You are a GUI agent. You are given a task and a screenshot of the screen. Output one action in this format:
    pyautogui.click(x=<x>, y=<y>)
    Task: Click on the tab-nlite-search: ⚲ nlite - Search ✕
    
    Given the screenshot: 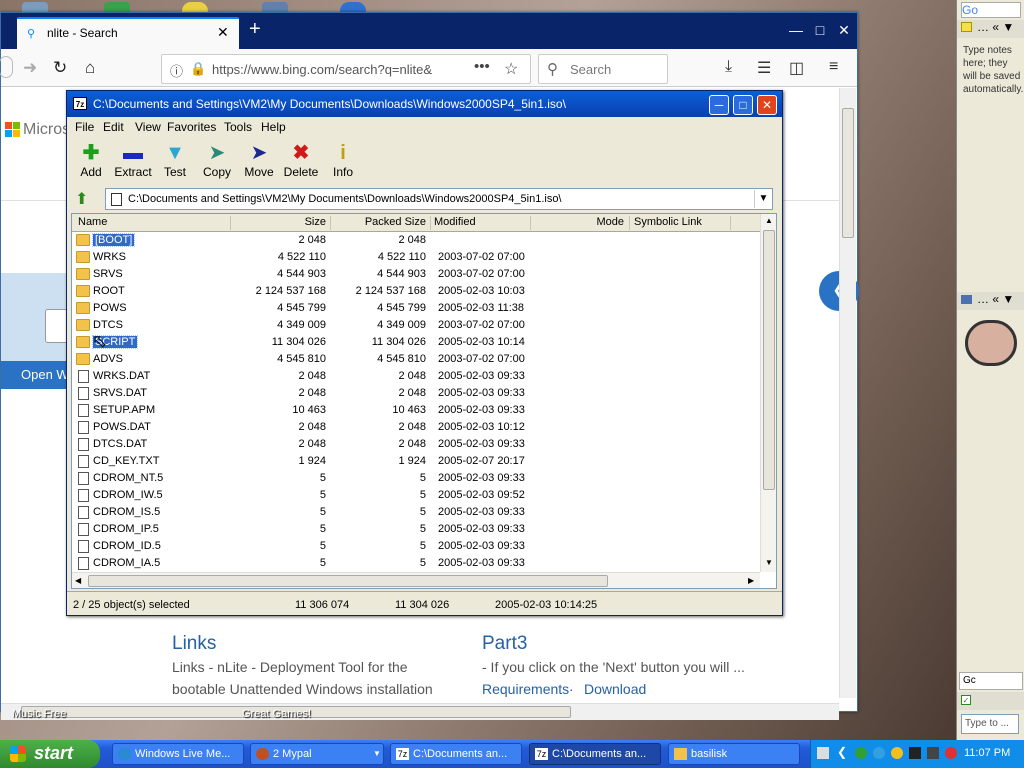 What is the action you would take?
    pyautogui.click(x=128, y=33)
    